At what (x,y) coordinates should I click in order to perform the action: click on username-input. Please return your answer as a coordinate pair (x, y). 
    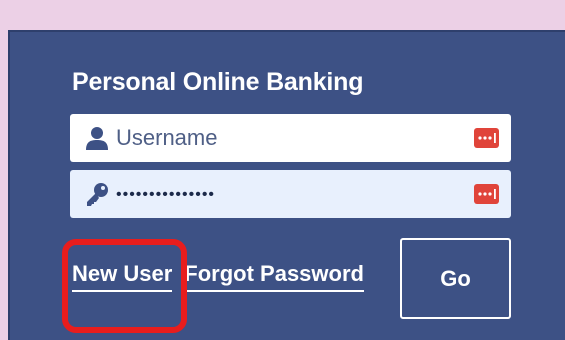
    Looking at the image, I should click on (286, 138).